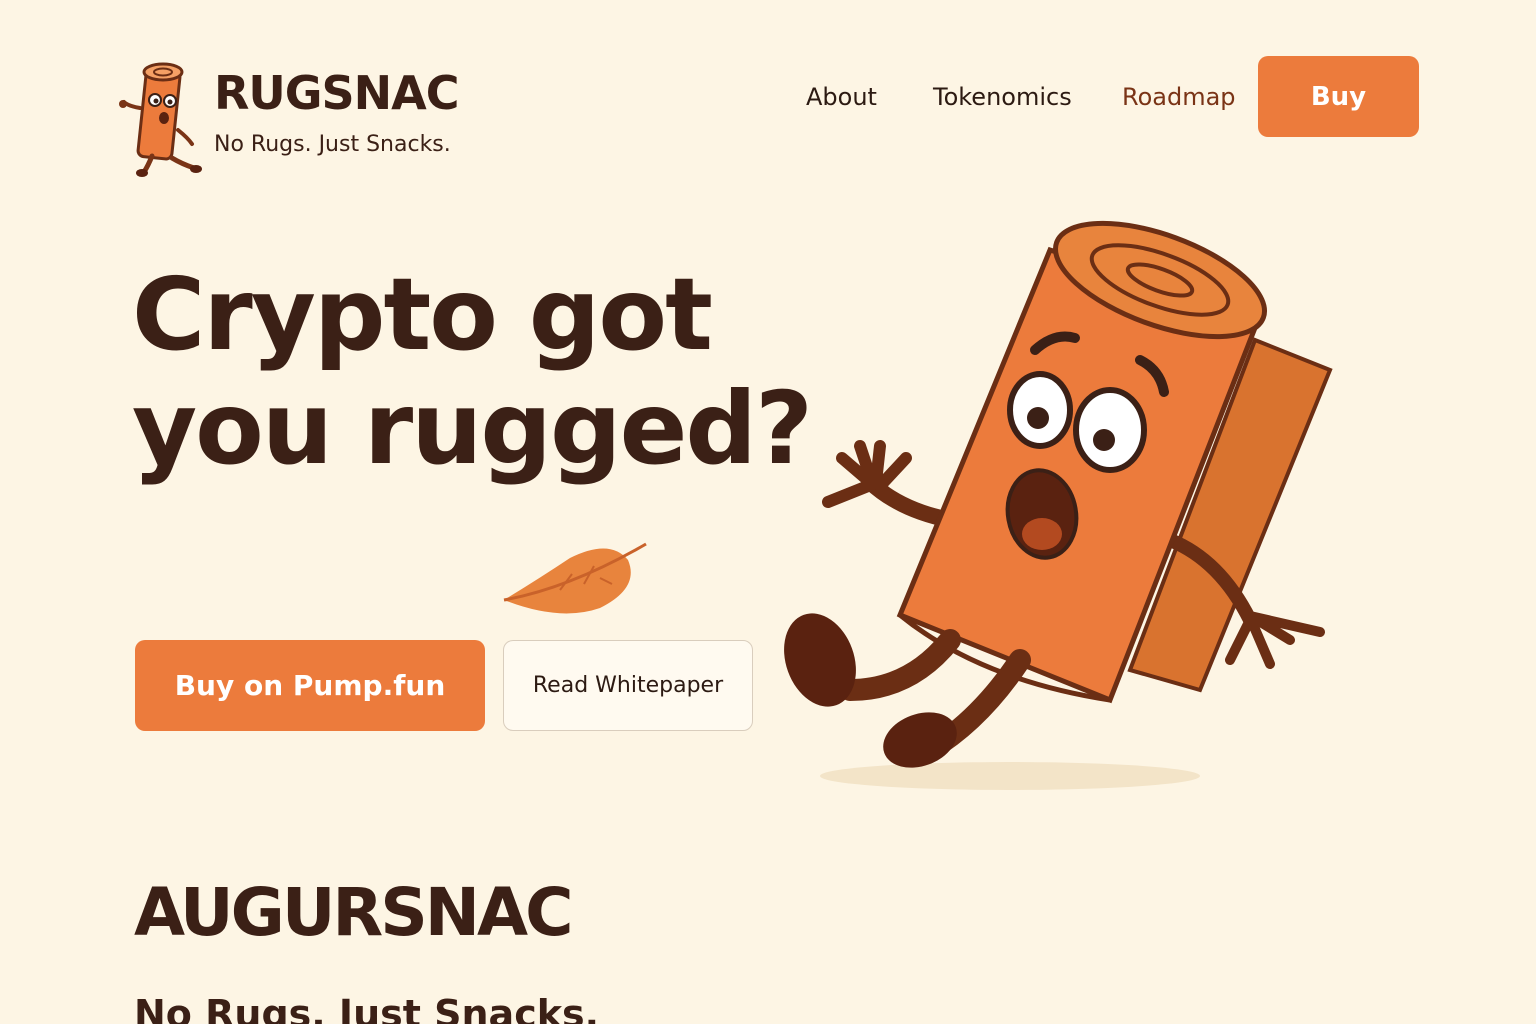 The width and height of the screenshot is (1536, 1024). What do you see at coordinates (628, 685) in the screenshot?
I see `read-whitepaper-button: Read Whitepaper` at bounding box center [628, 685].